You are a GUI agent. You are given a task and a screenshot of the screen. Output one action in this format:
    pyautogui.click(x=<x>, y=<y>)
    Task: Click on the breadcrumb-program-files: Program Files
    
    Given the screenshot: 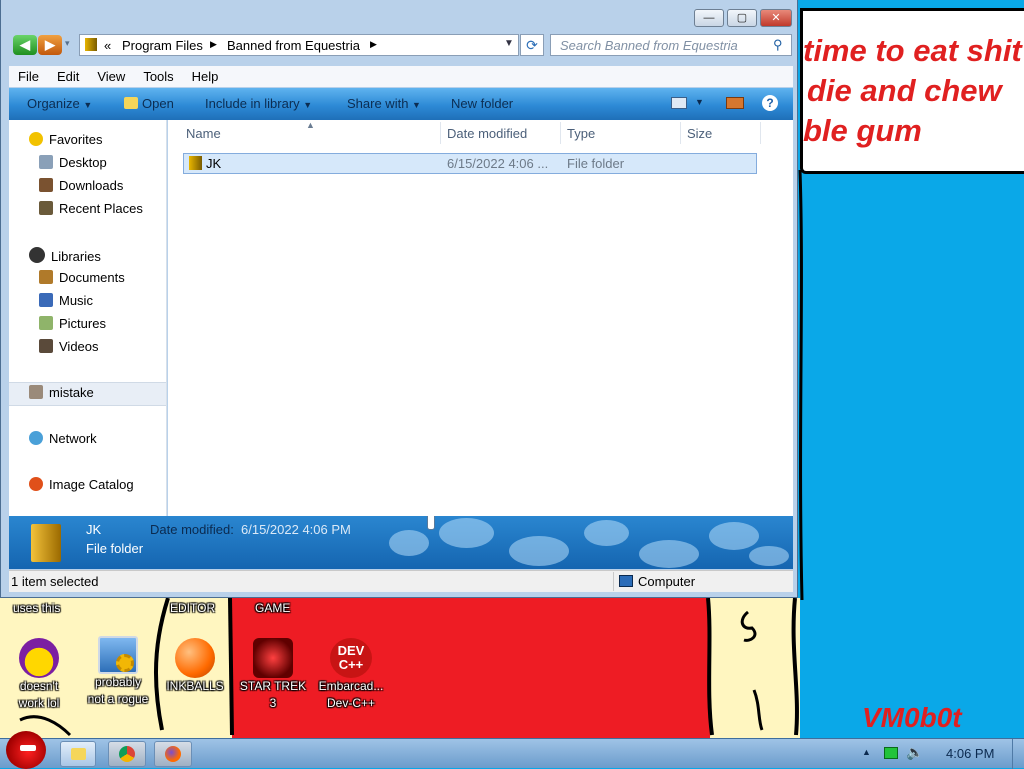 What is the action you would take?
    pyautogui.click(x=162, y=45)
    